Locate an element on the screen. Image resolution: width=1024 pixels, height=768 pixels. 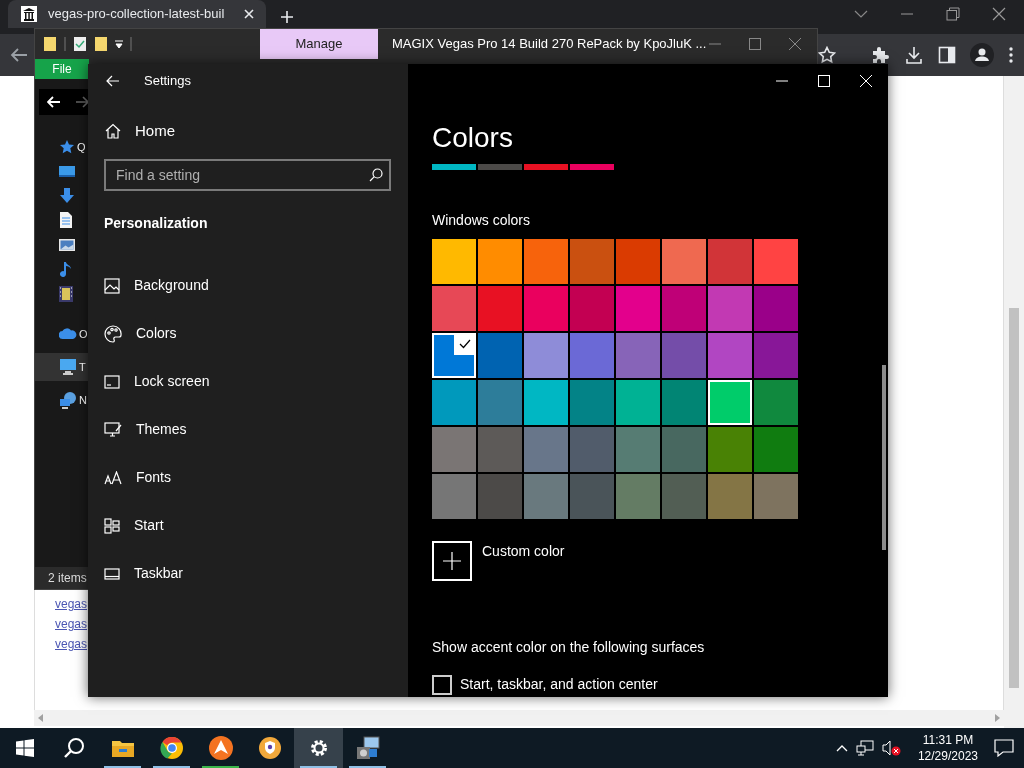
profile-icon is located at coordinates (982, 55).